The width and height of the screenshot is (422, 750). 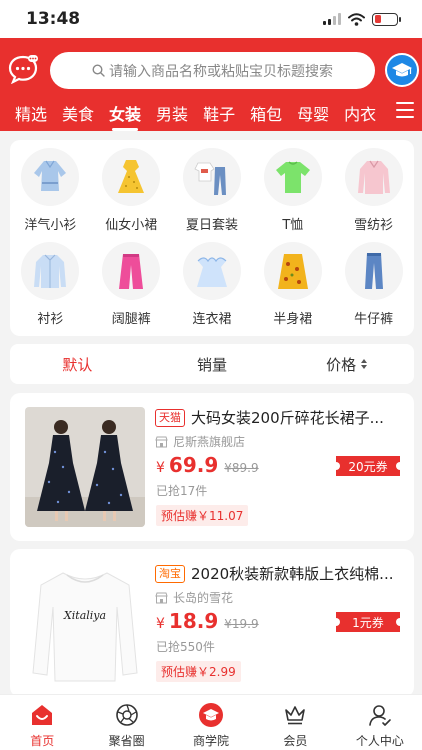 What do you see at coordinates (202, 515) in the screenshot?
I see `estimated-earn: 预估赚￥11.07` at bounding box center [202, 515].